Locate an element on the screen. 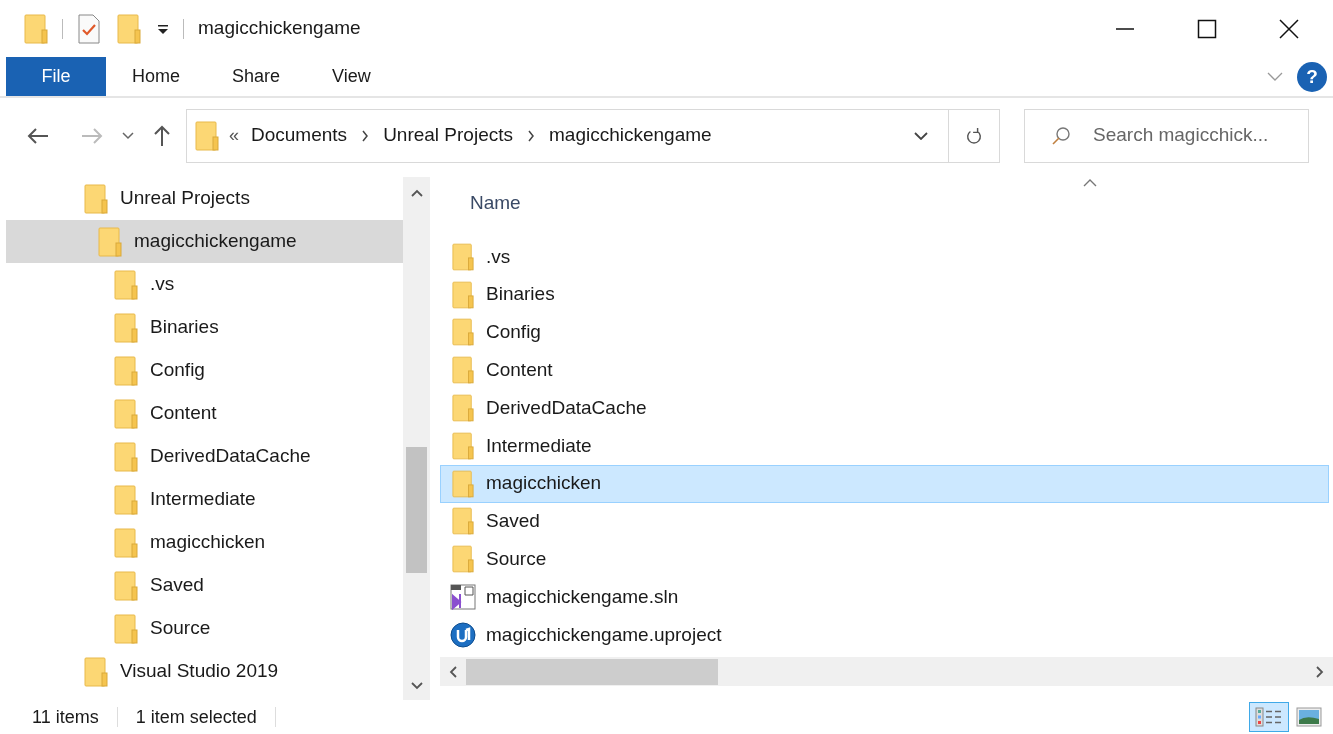 The image size is (1333, 734). tree-item-label: DerivedDataCache is located at coordinates (230, 456).